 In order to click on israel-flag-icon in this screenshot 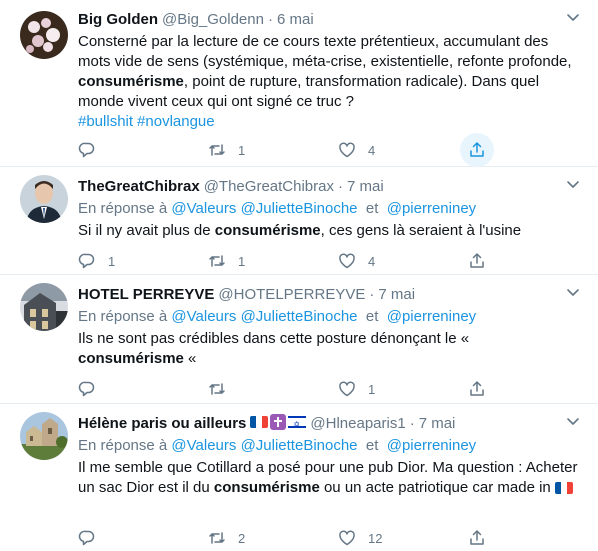, I will do `click(297, 425)`.